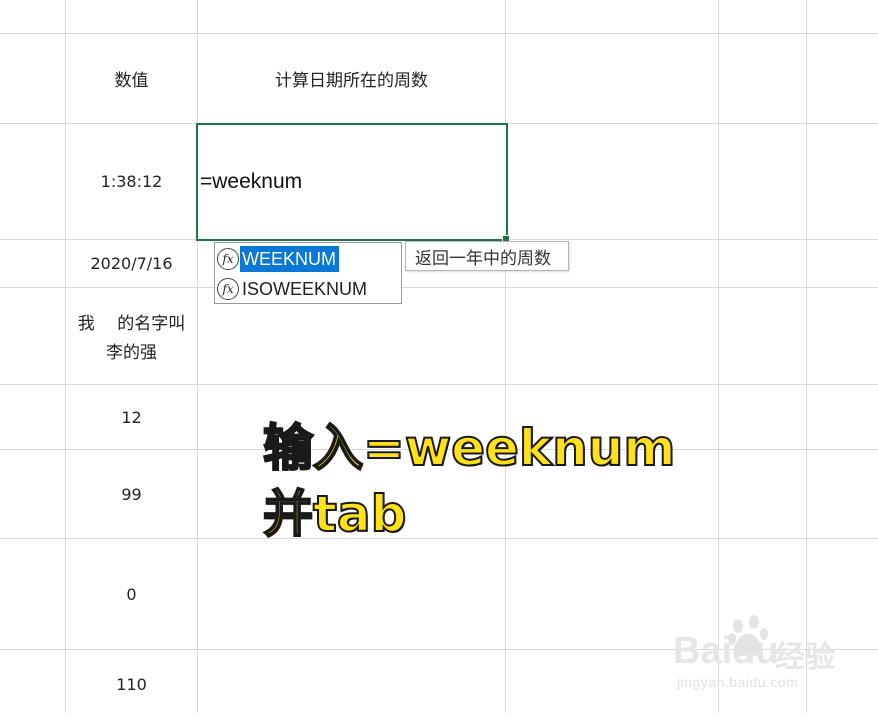  I want to click on cell-number-0: 0, so click(131, 594).